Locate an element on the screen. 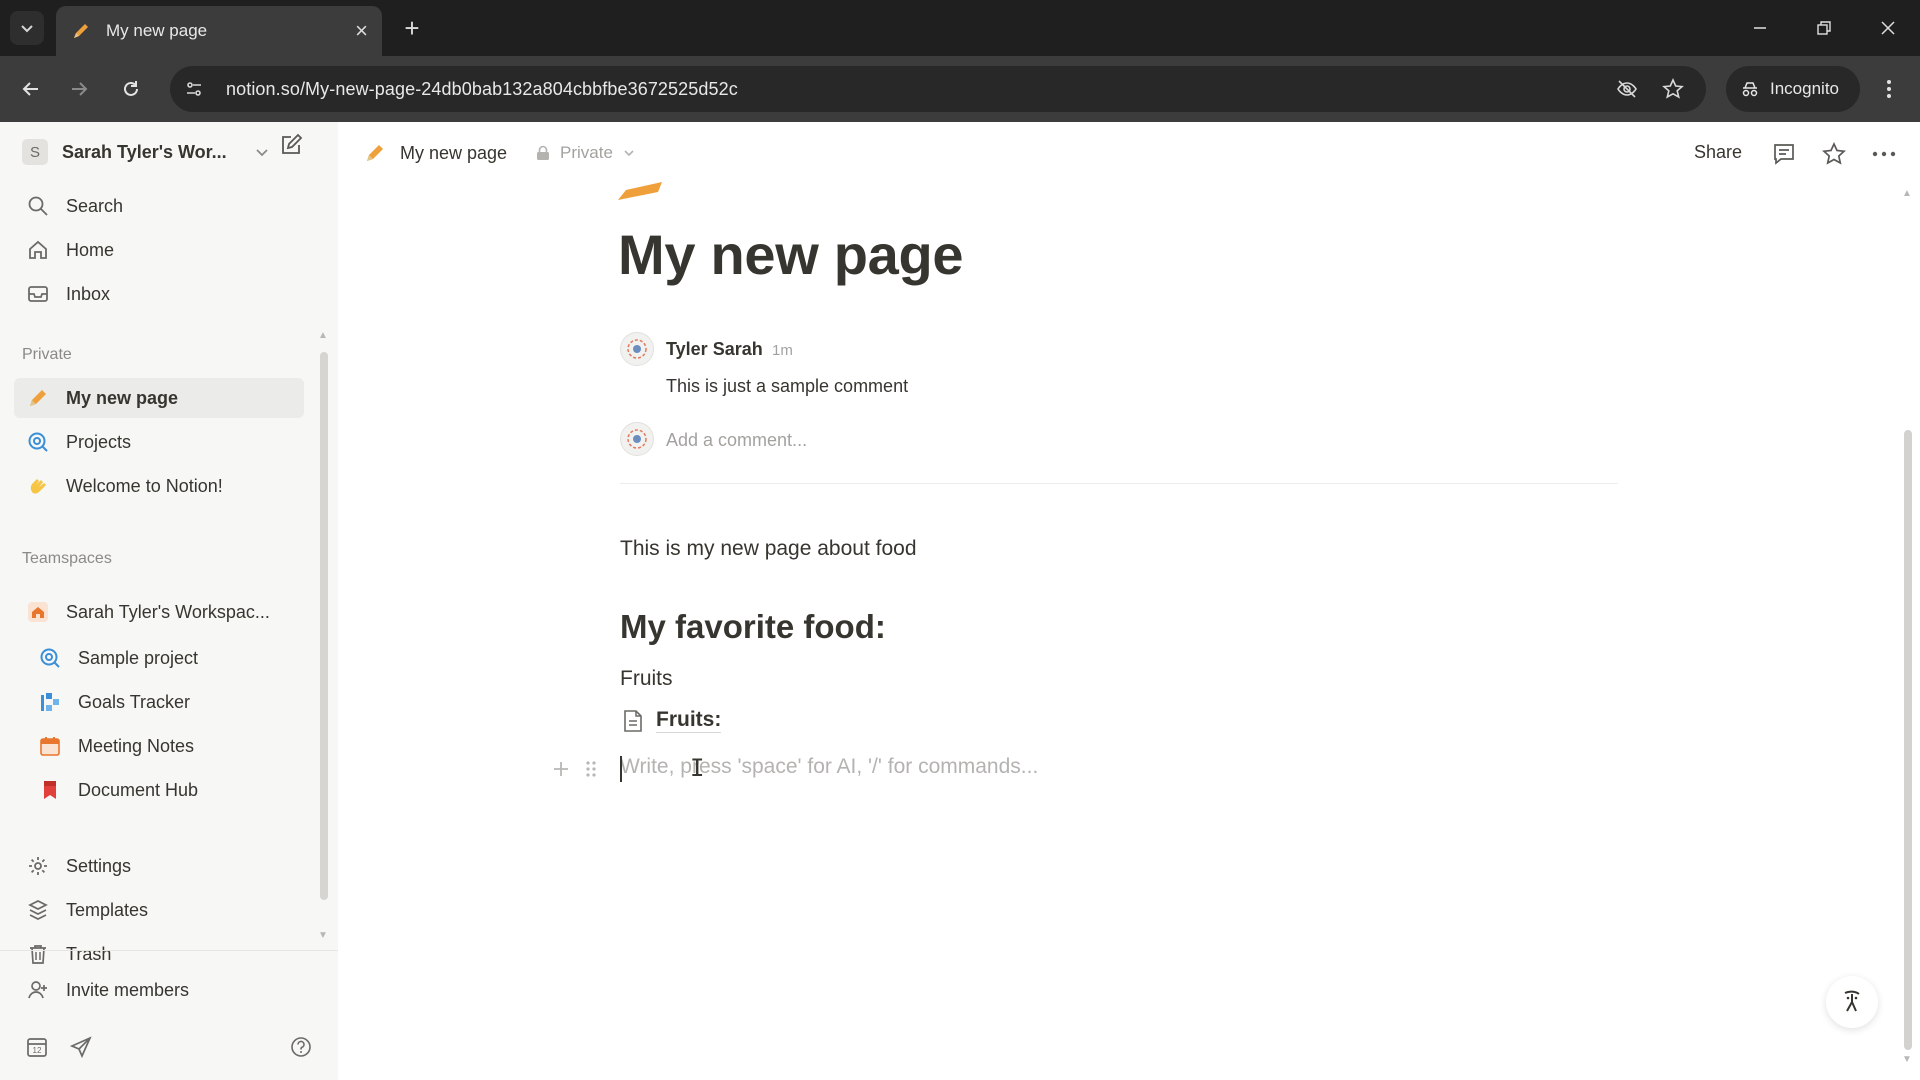 Image resolution: width=1920 pixels, height=1080 pixels. subpage-label: Fruits: is located at coordinates (689, 720).